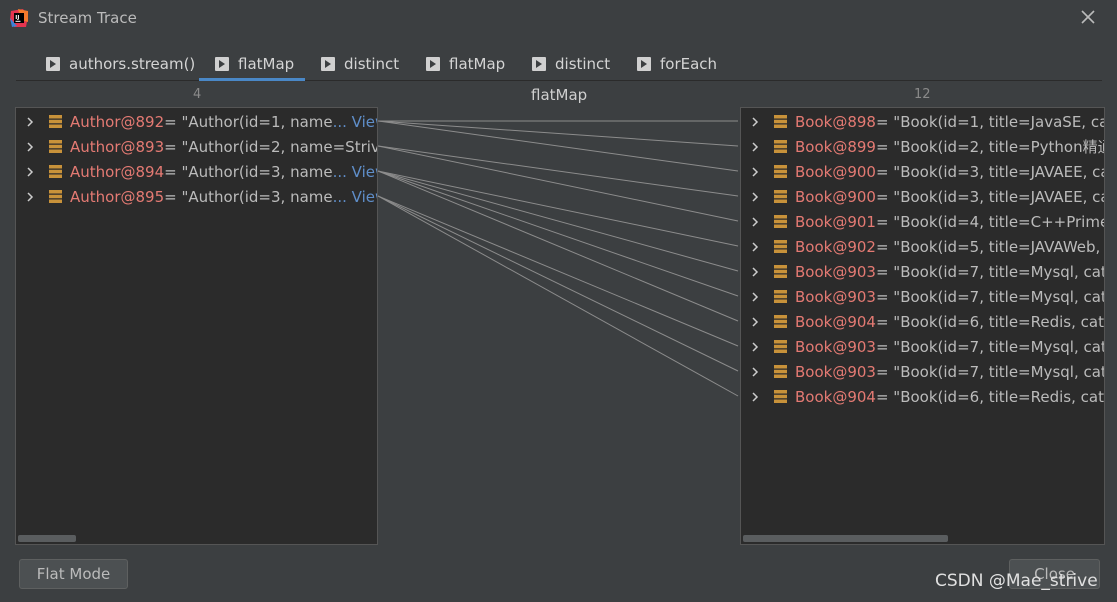  I want to click on mapping-lines, so click(558, 258).